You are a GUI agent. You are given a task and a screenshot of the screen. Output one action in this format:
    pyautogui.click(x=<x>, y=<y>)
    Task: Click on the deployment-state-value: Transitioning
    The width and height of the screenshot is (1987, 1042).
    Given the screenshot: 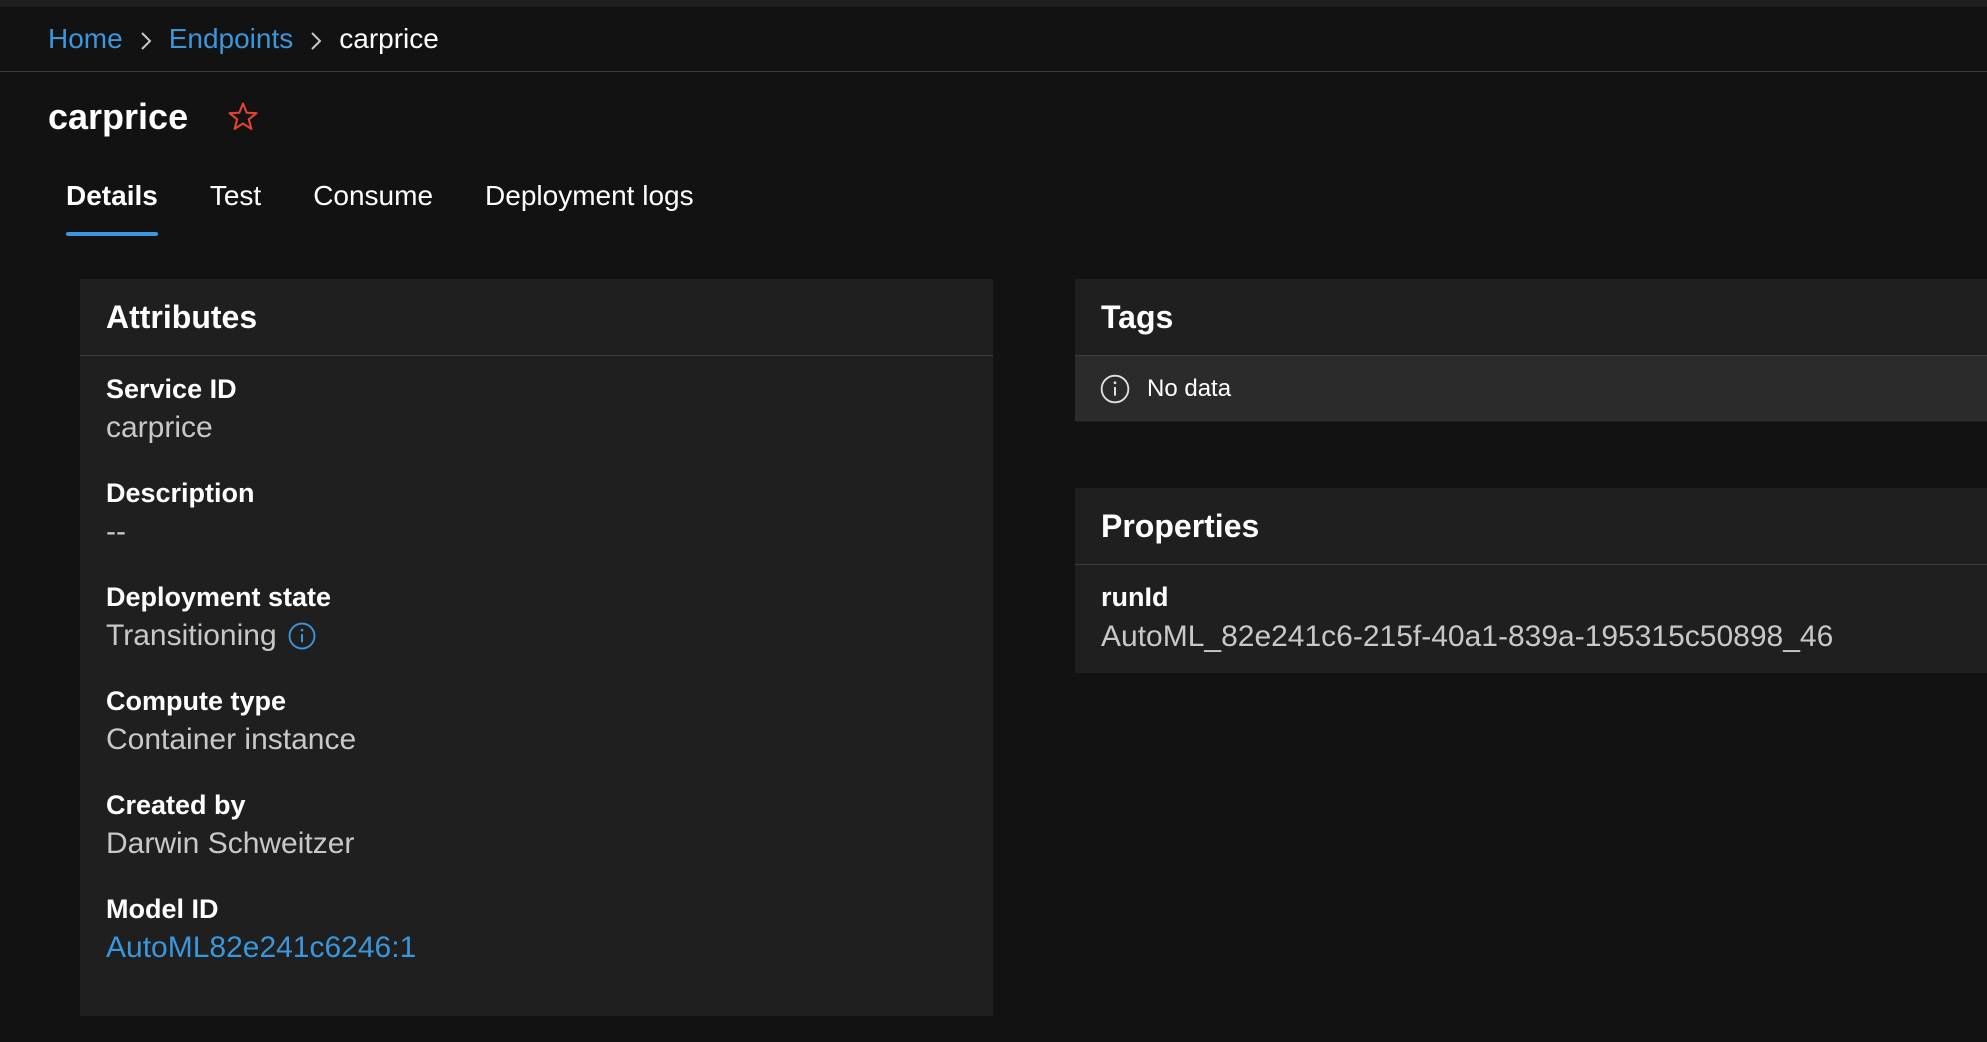 What is the action you would take?
    pyautogui.click(x=536, y=636)
    